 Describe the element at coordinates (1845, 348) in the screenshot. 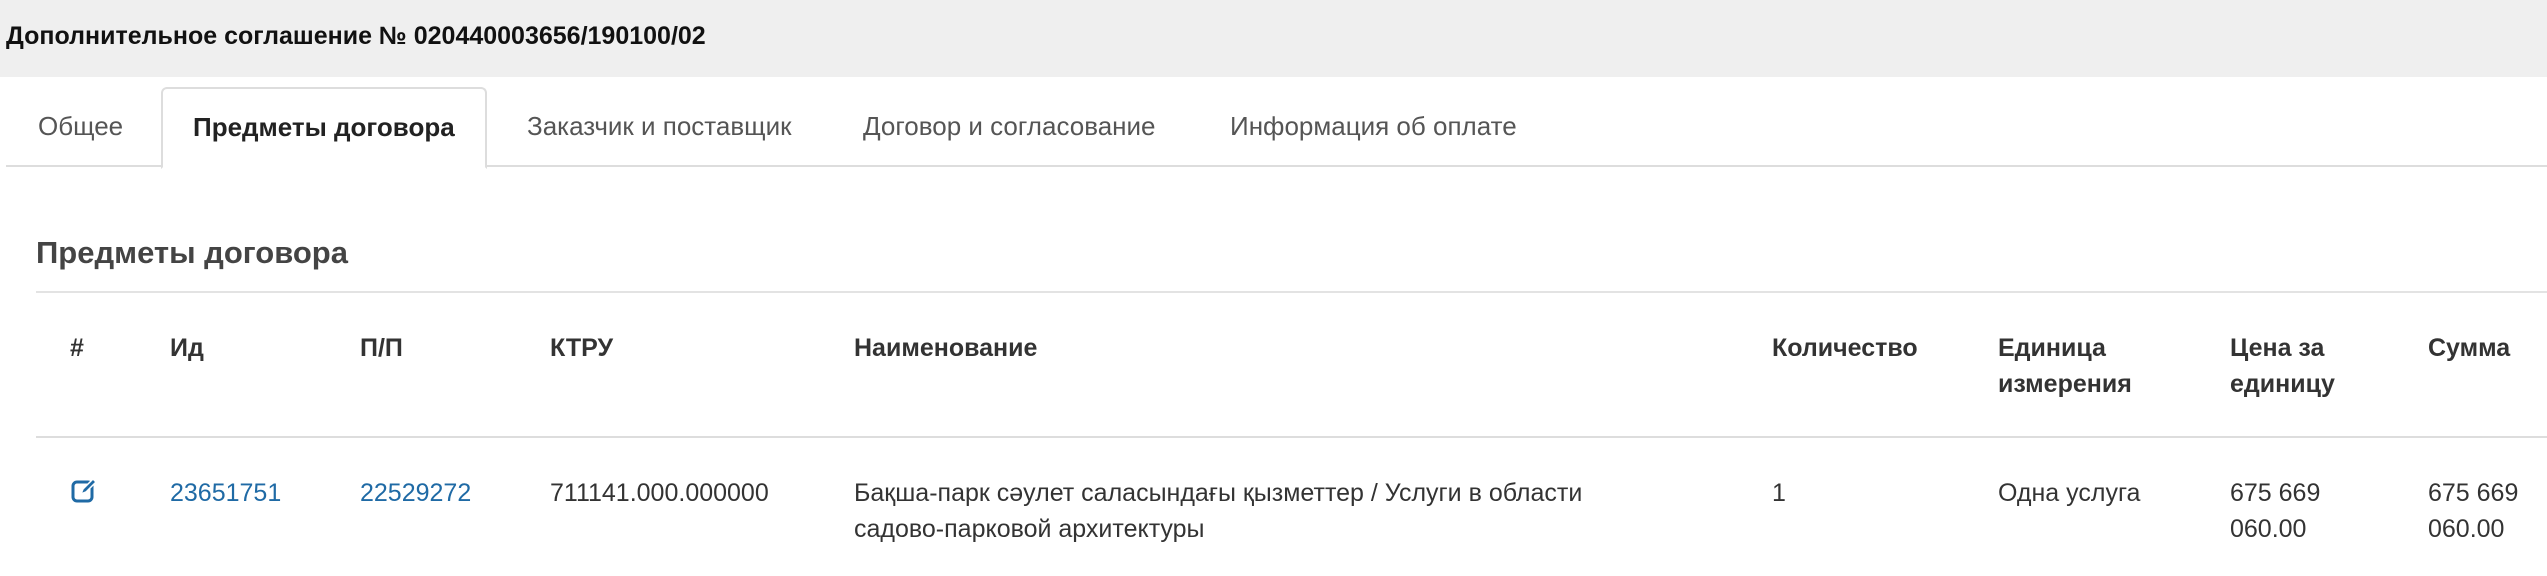

I see `column-header-quantity: Количество` at that location.